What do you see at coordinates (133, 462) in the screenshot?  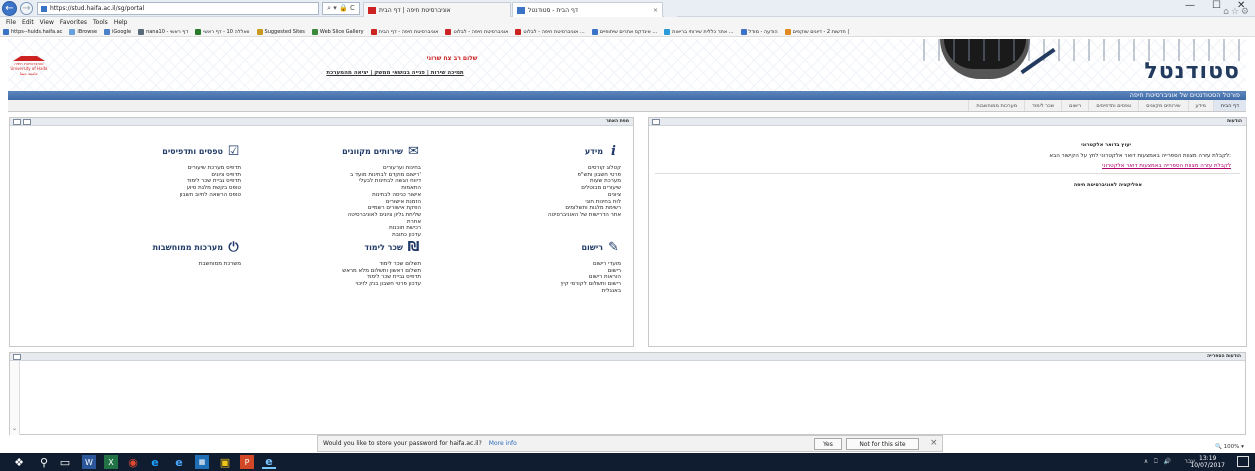 I see `chrome-icon: ◉` at bounding box center [133, 462].